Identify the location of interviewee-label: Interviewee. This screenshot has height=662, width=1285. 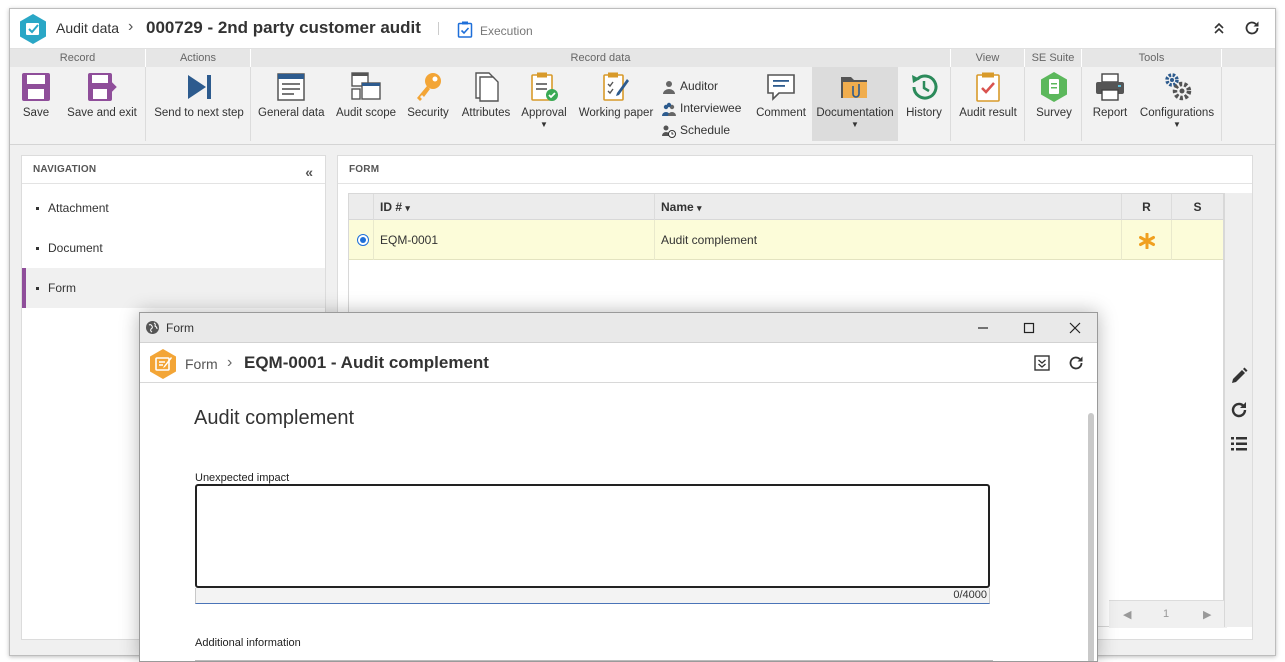
(711, 108).